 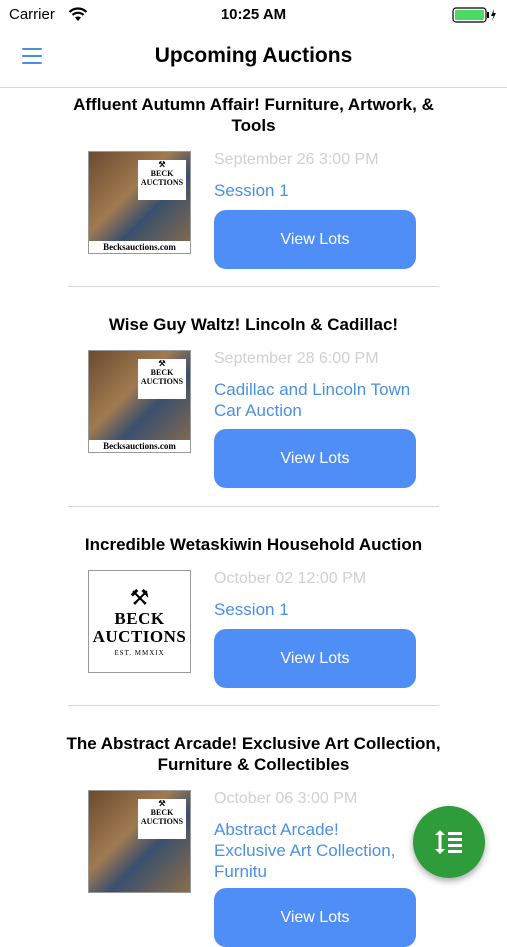 I want to click on nav-bar: Upcoming Auctions, so click(x=253, y=59).